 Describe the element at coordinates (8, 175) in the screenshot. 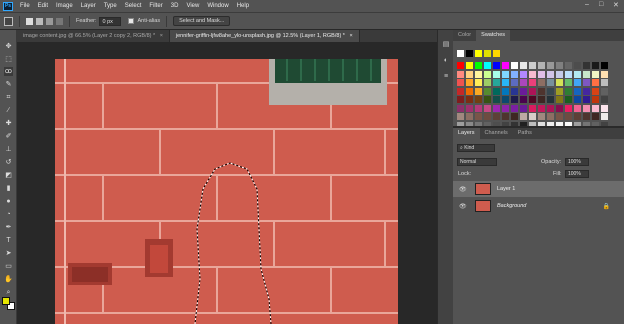

I see `eraser-tool-icon: ◩` at that location.